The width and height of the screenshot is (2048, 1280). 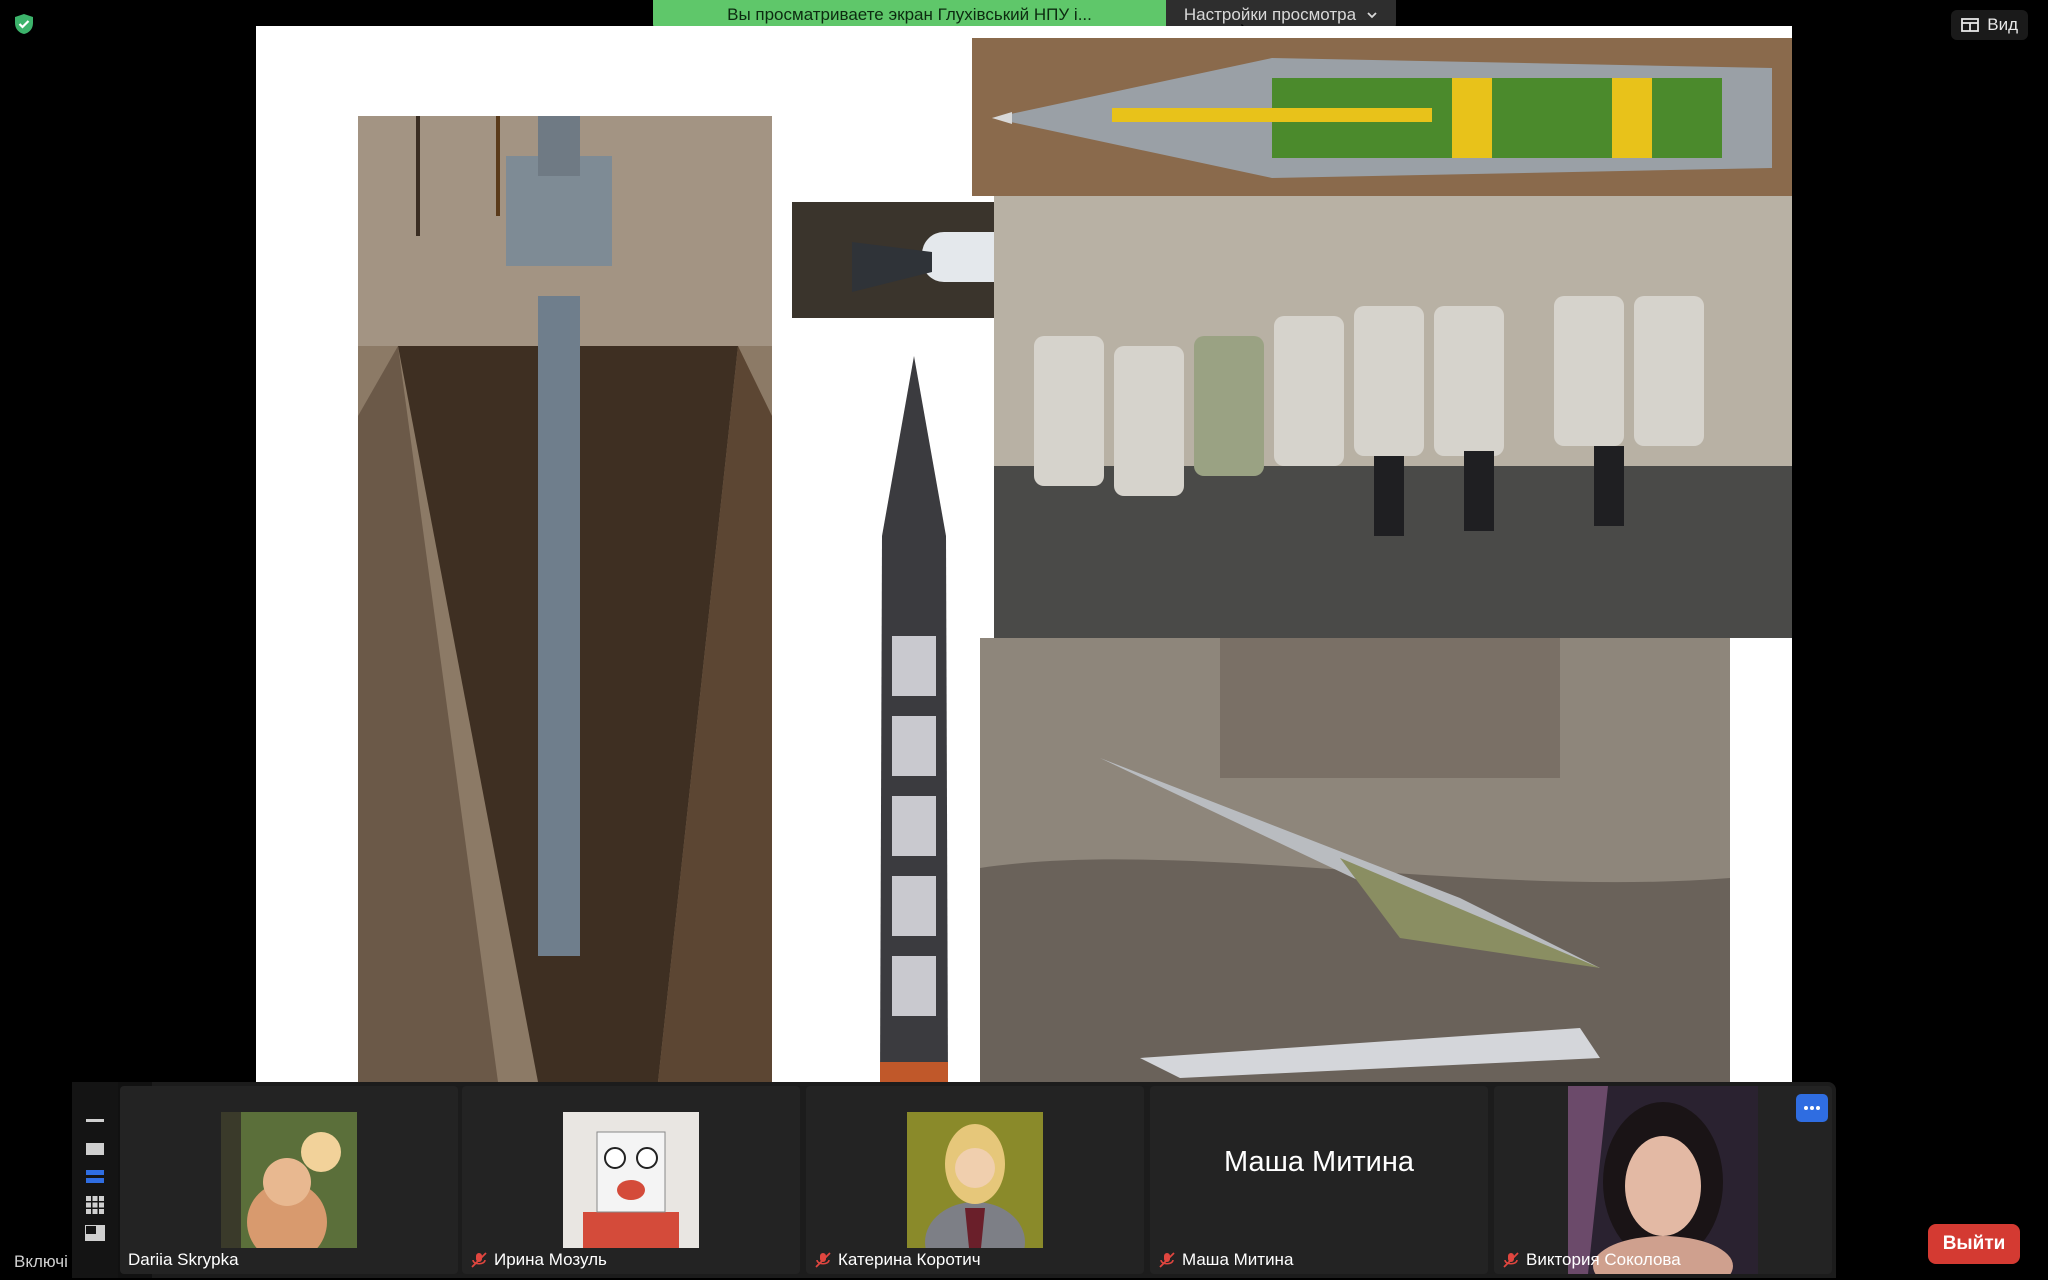 What do you see at coordinates (95, 1121) in the screenshot?
I see `minimize-icon` at bounding box center [95, 1121].